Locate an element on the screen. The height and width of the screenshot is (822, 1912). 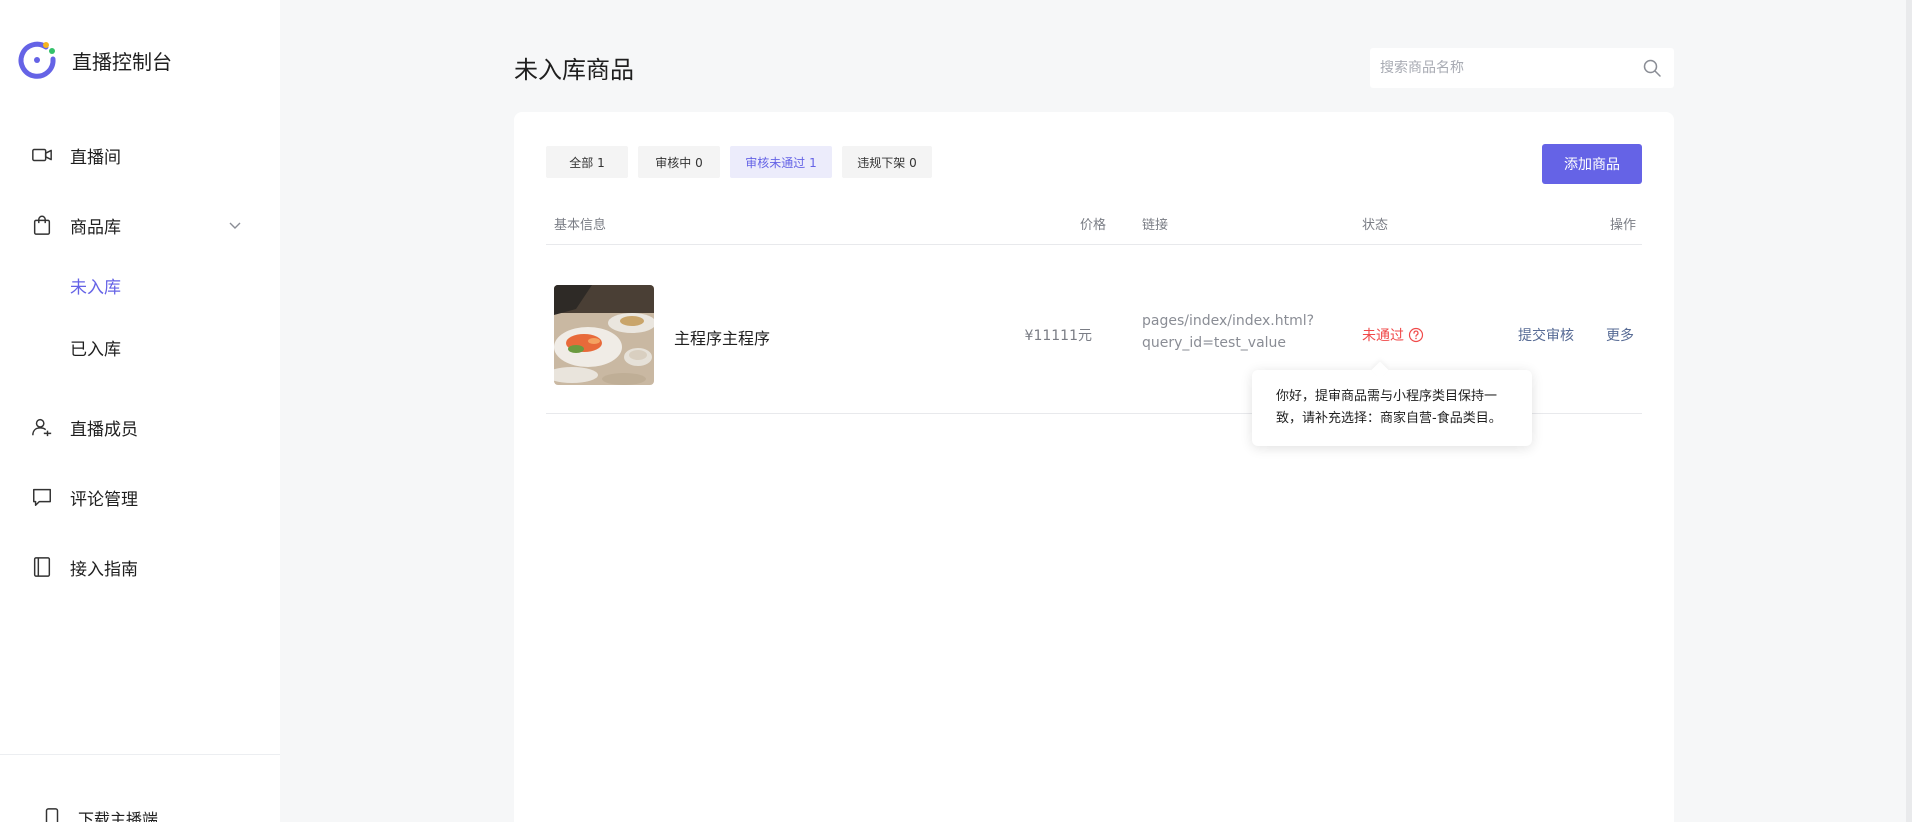
product-price: ¥11111元 is located at coordinates (1058, 336).